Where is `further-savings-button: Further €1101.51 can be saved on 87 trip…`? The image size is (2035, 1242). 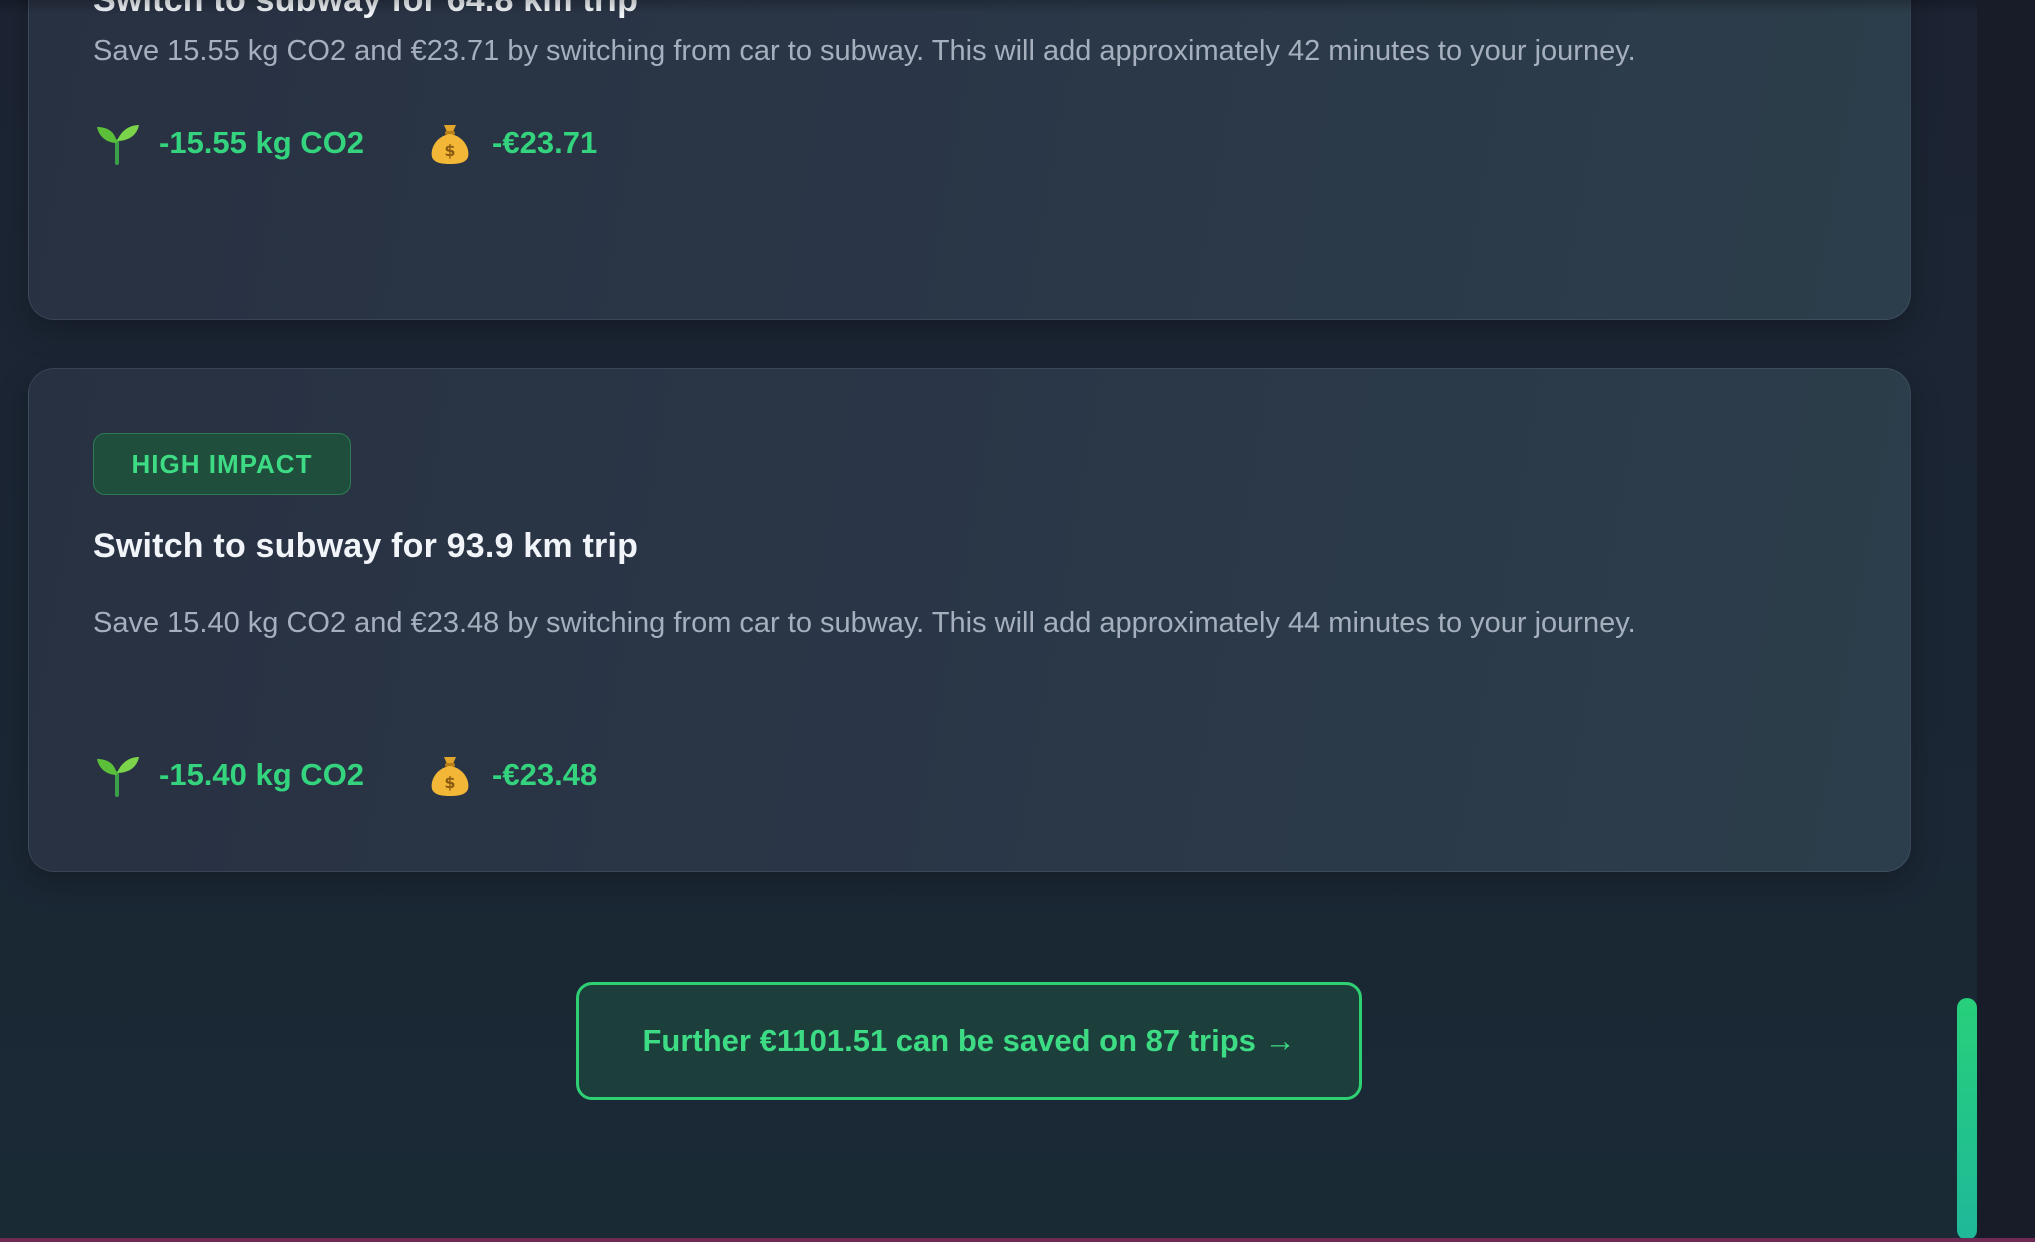 further-savings-button: Further €1101.51 can be saved on 87 trip… is located at coordinates (969, 1041).